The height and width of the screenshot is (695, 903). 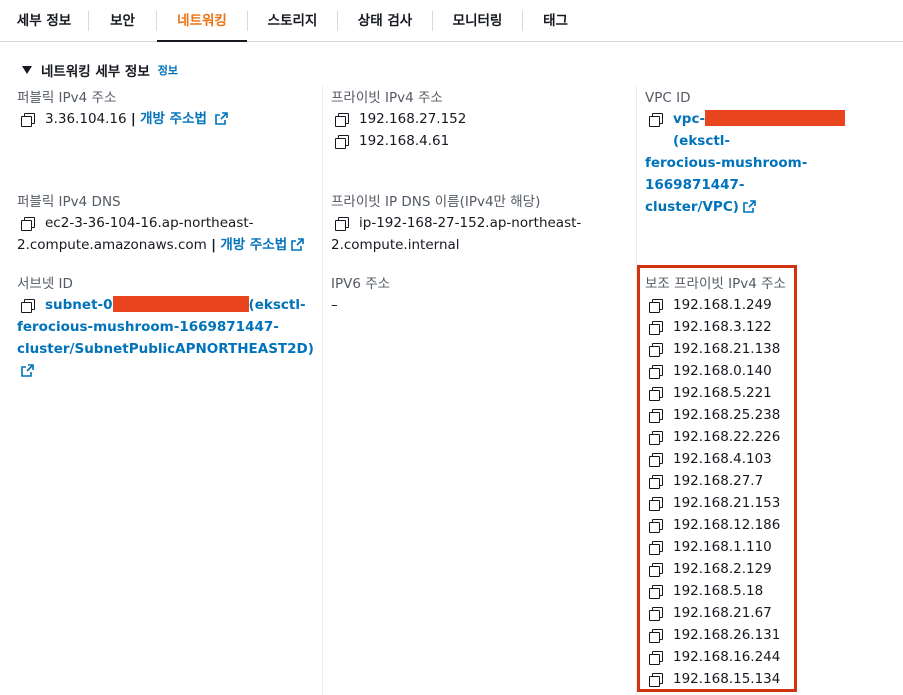 What do you see at coordinates (202, 21) in the screenshot?
I see `tab-networking: 네트워킹` at bounding box center [202, 21].